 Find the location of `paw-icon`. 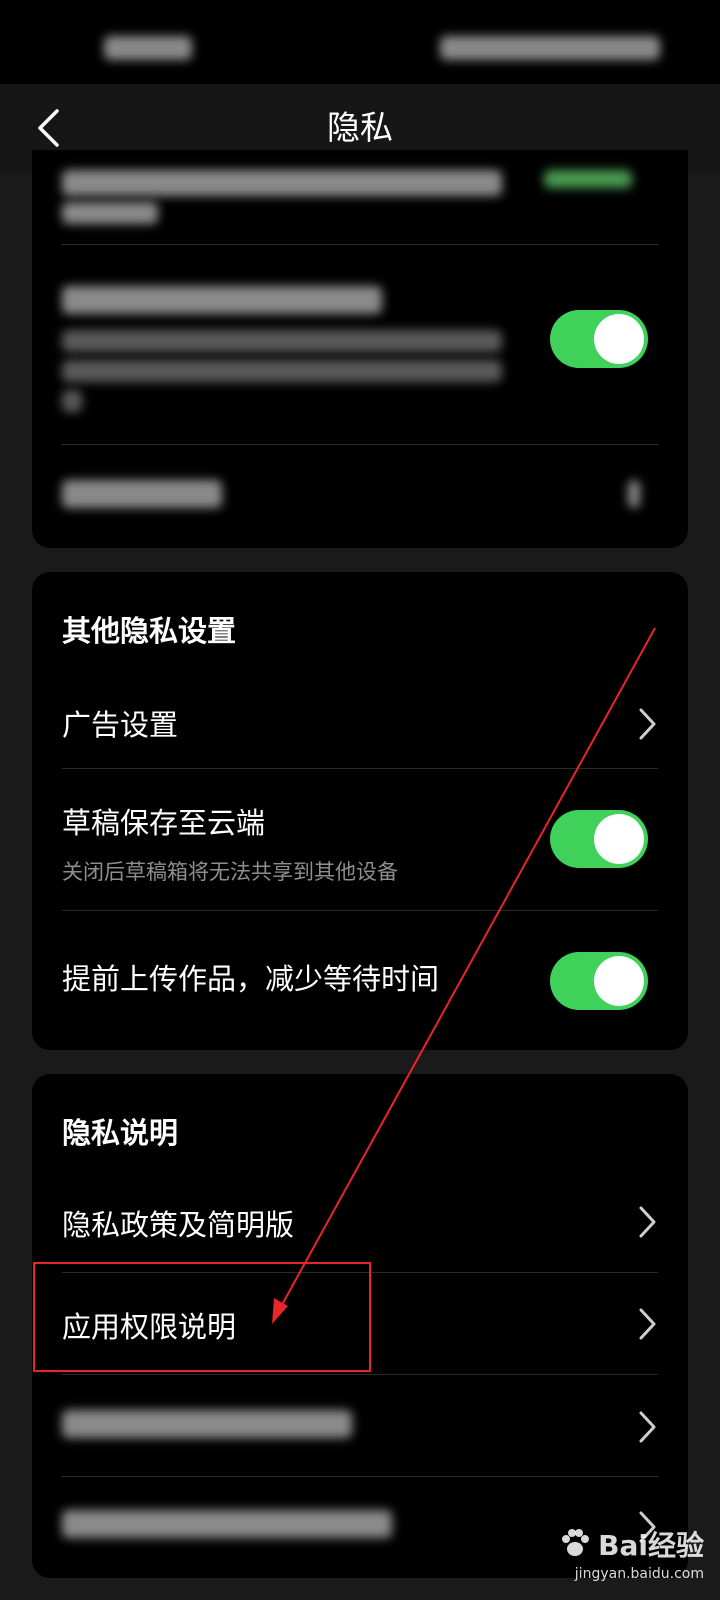

paw-icon is located at coordinates (576, 1542).